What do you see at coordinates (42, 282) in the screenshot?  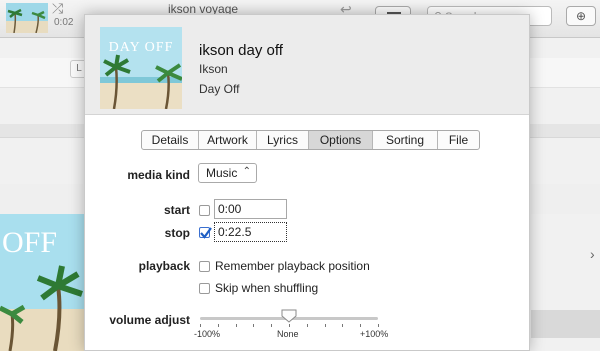 I see `album-artwork-large: OFF` at bounding box center [42, 282].